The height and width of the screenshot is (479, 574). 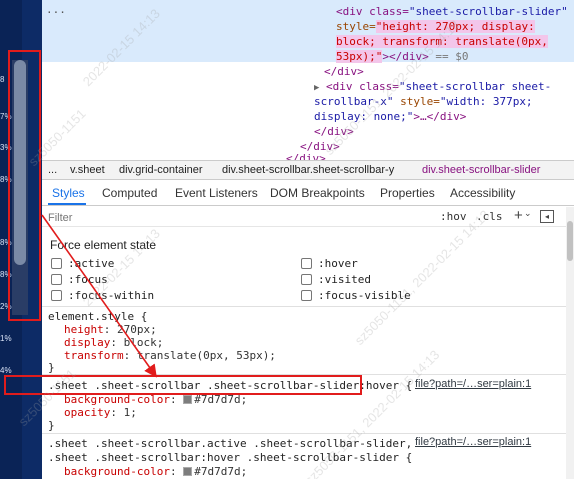 I want to click on css-value: 1;, so click(x=130, y=412).